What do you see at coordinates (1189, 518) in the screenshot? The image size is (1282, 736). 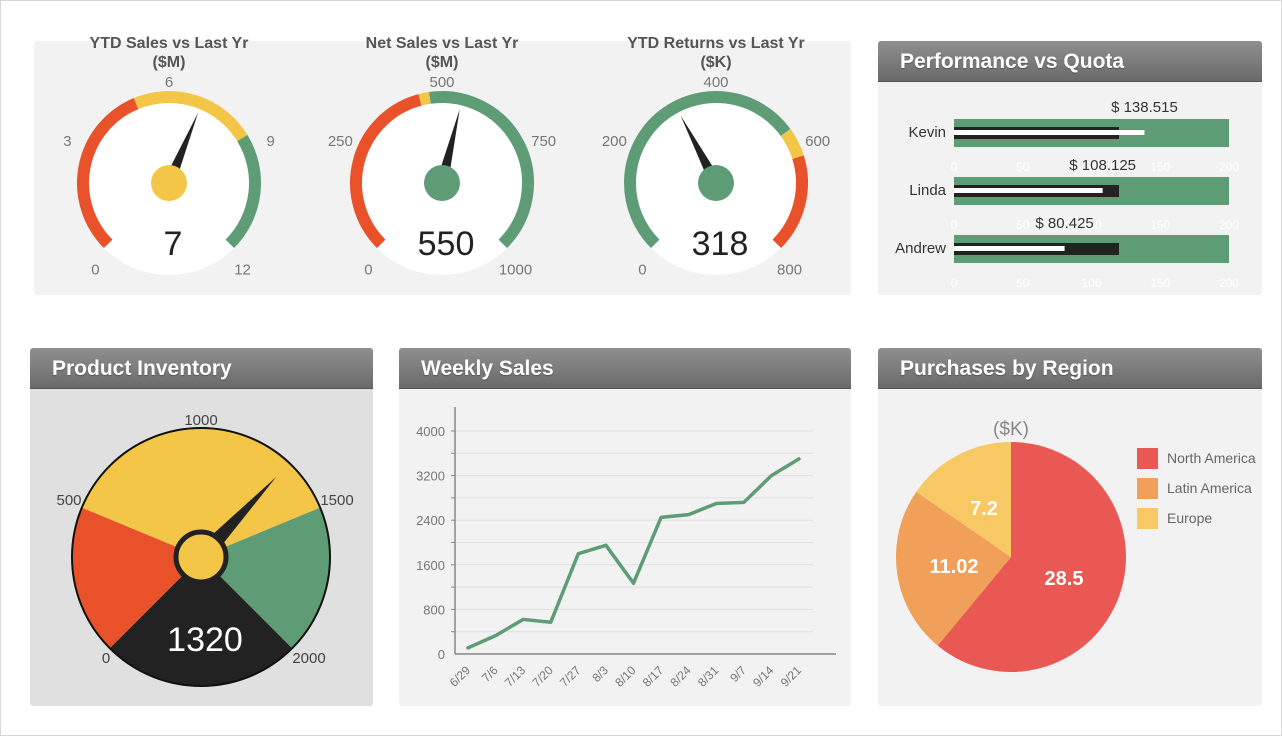 I see `legend-label: Europe` at bounding box center [1189, 518].